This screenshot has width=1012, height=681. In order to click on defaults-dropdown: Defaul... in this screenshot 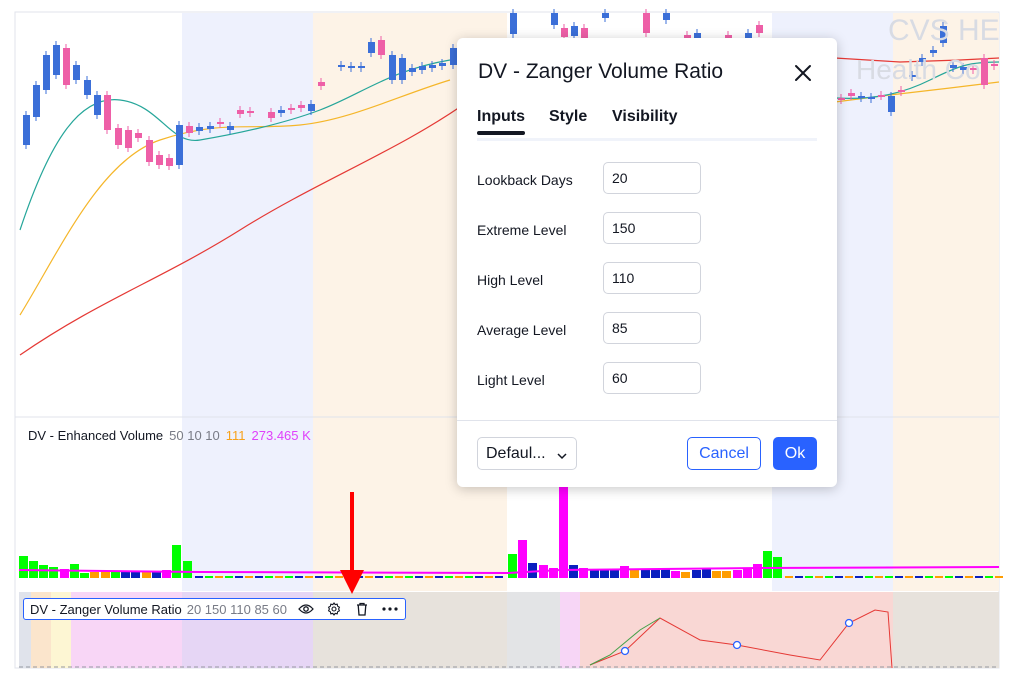, I will do `click(527, 453)`.